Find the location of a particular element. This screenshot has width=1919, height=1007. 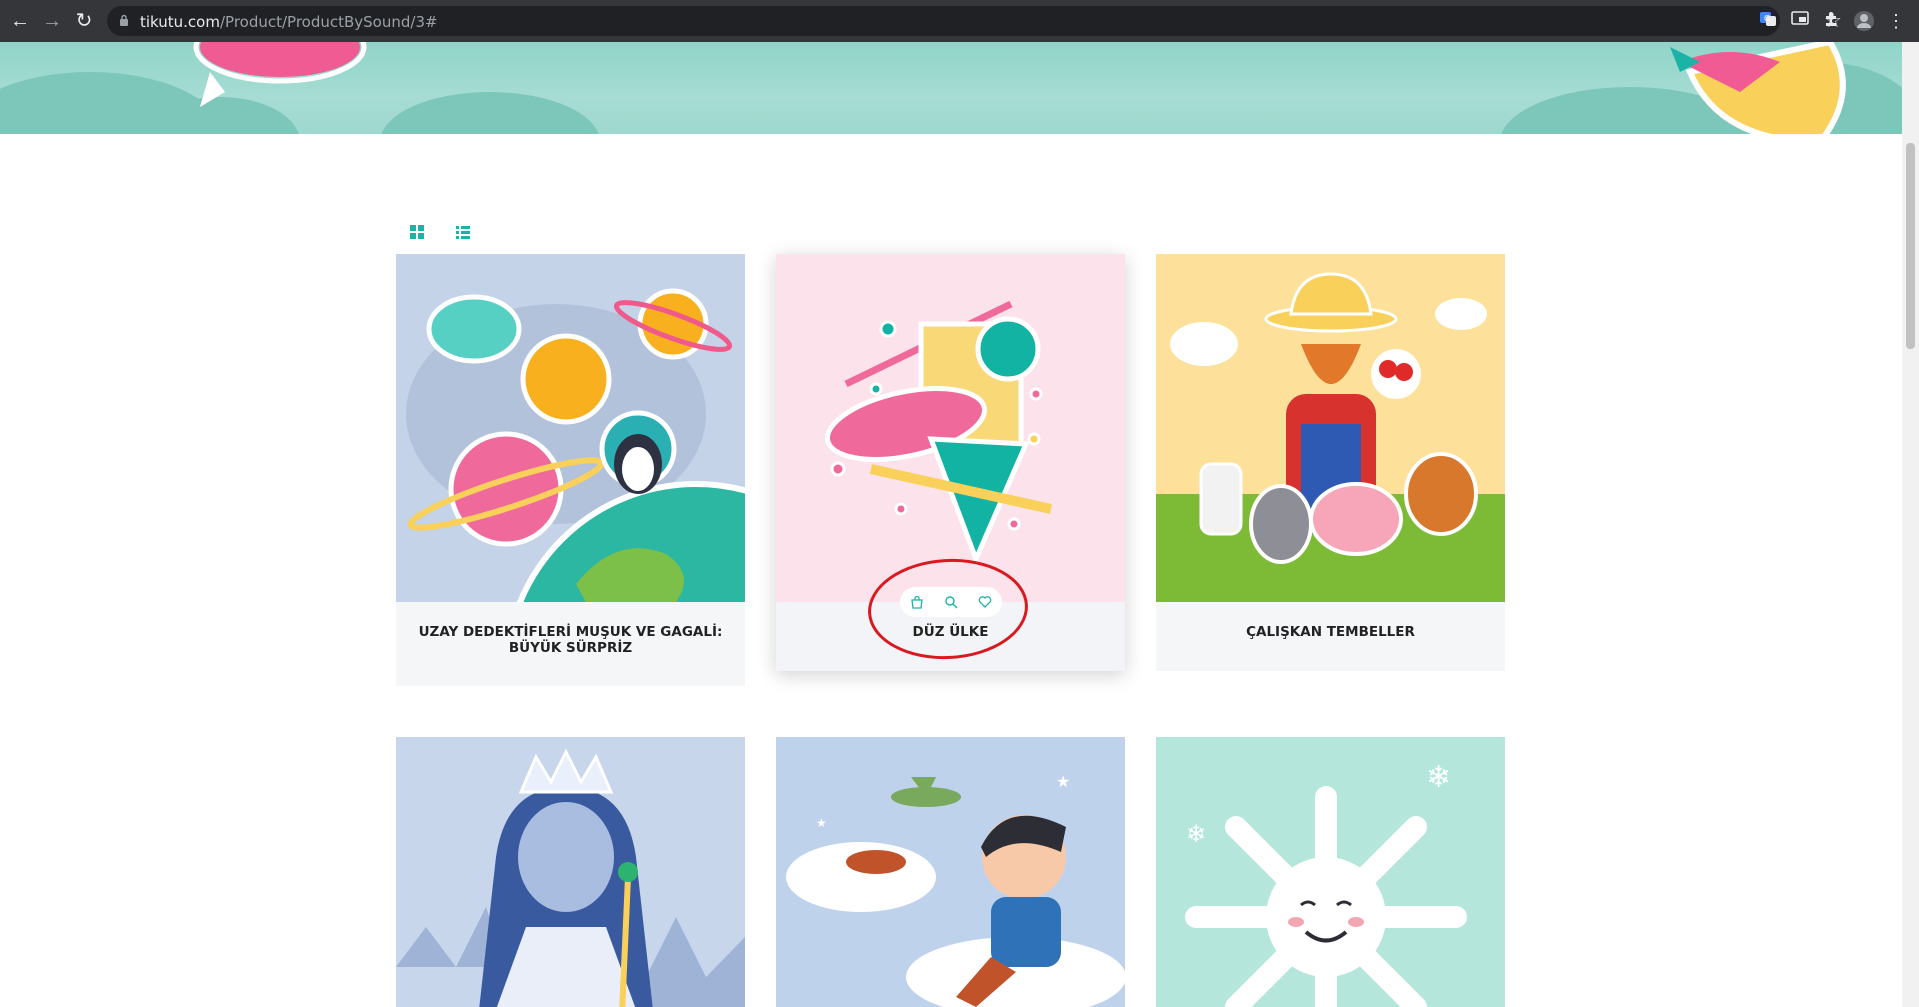

extensions-icon is located at coordinates (1832, 21).